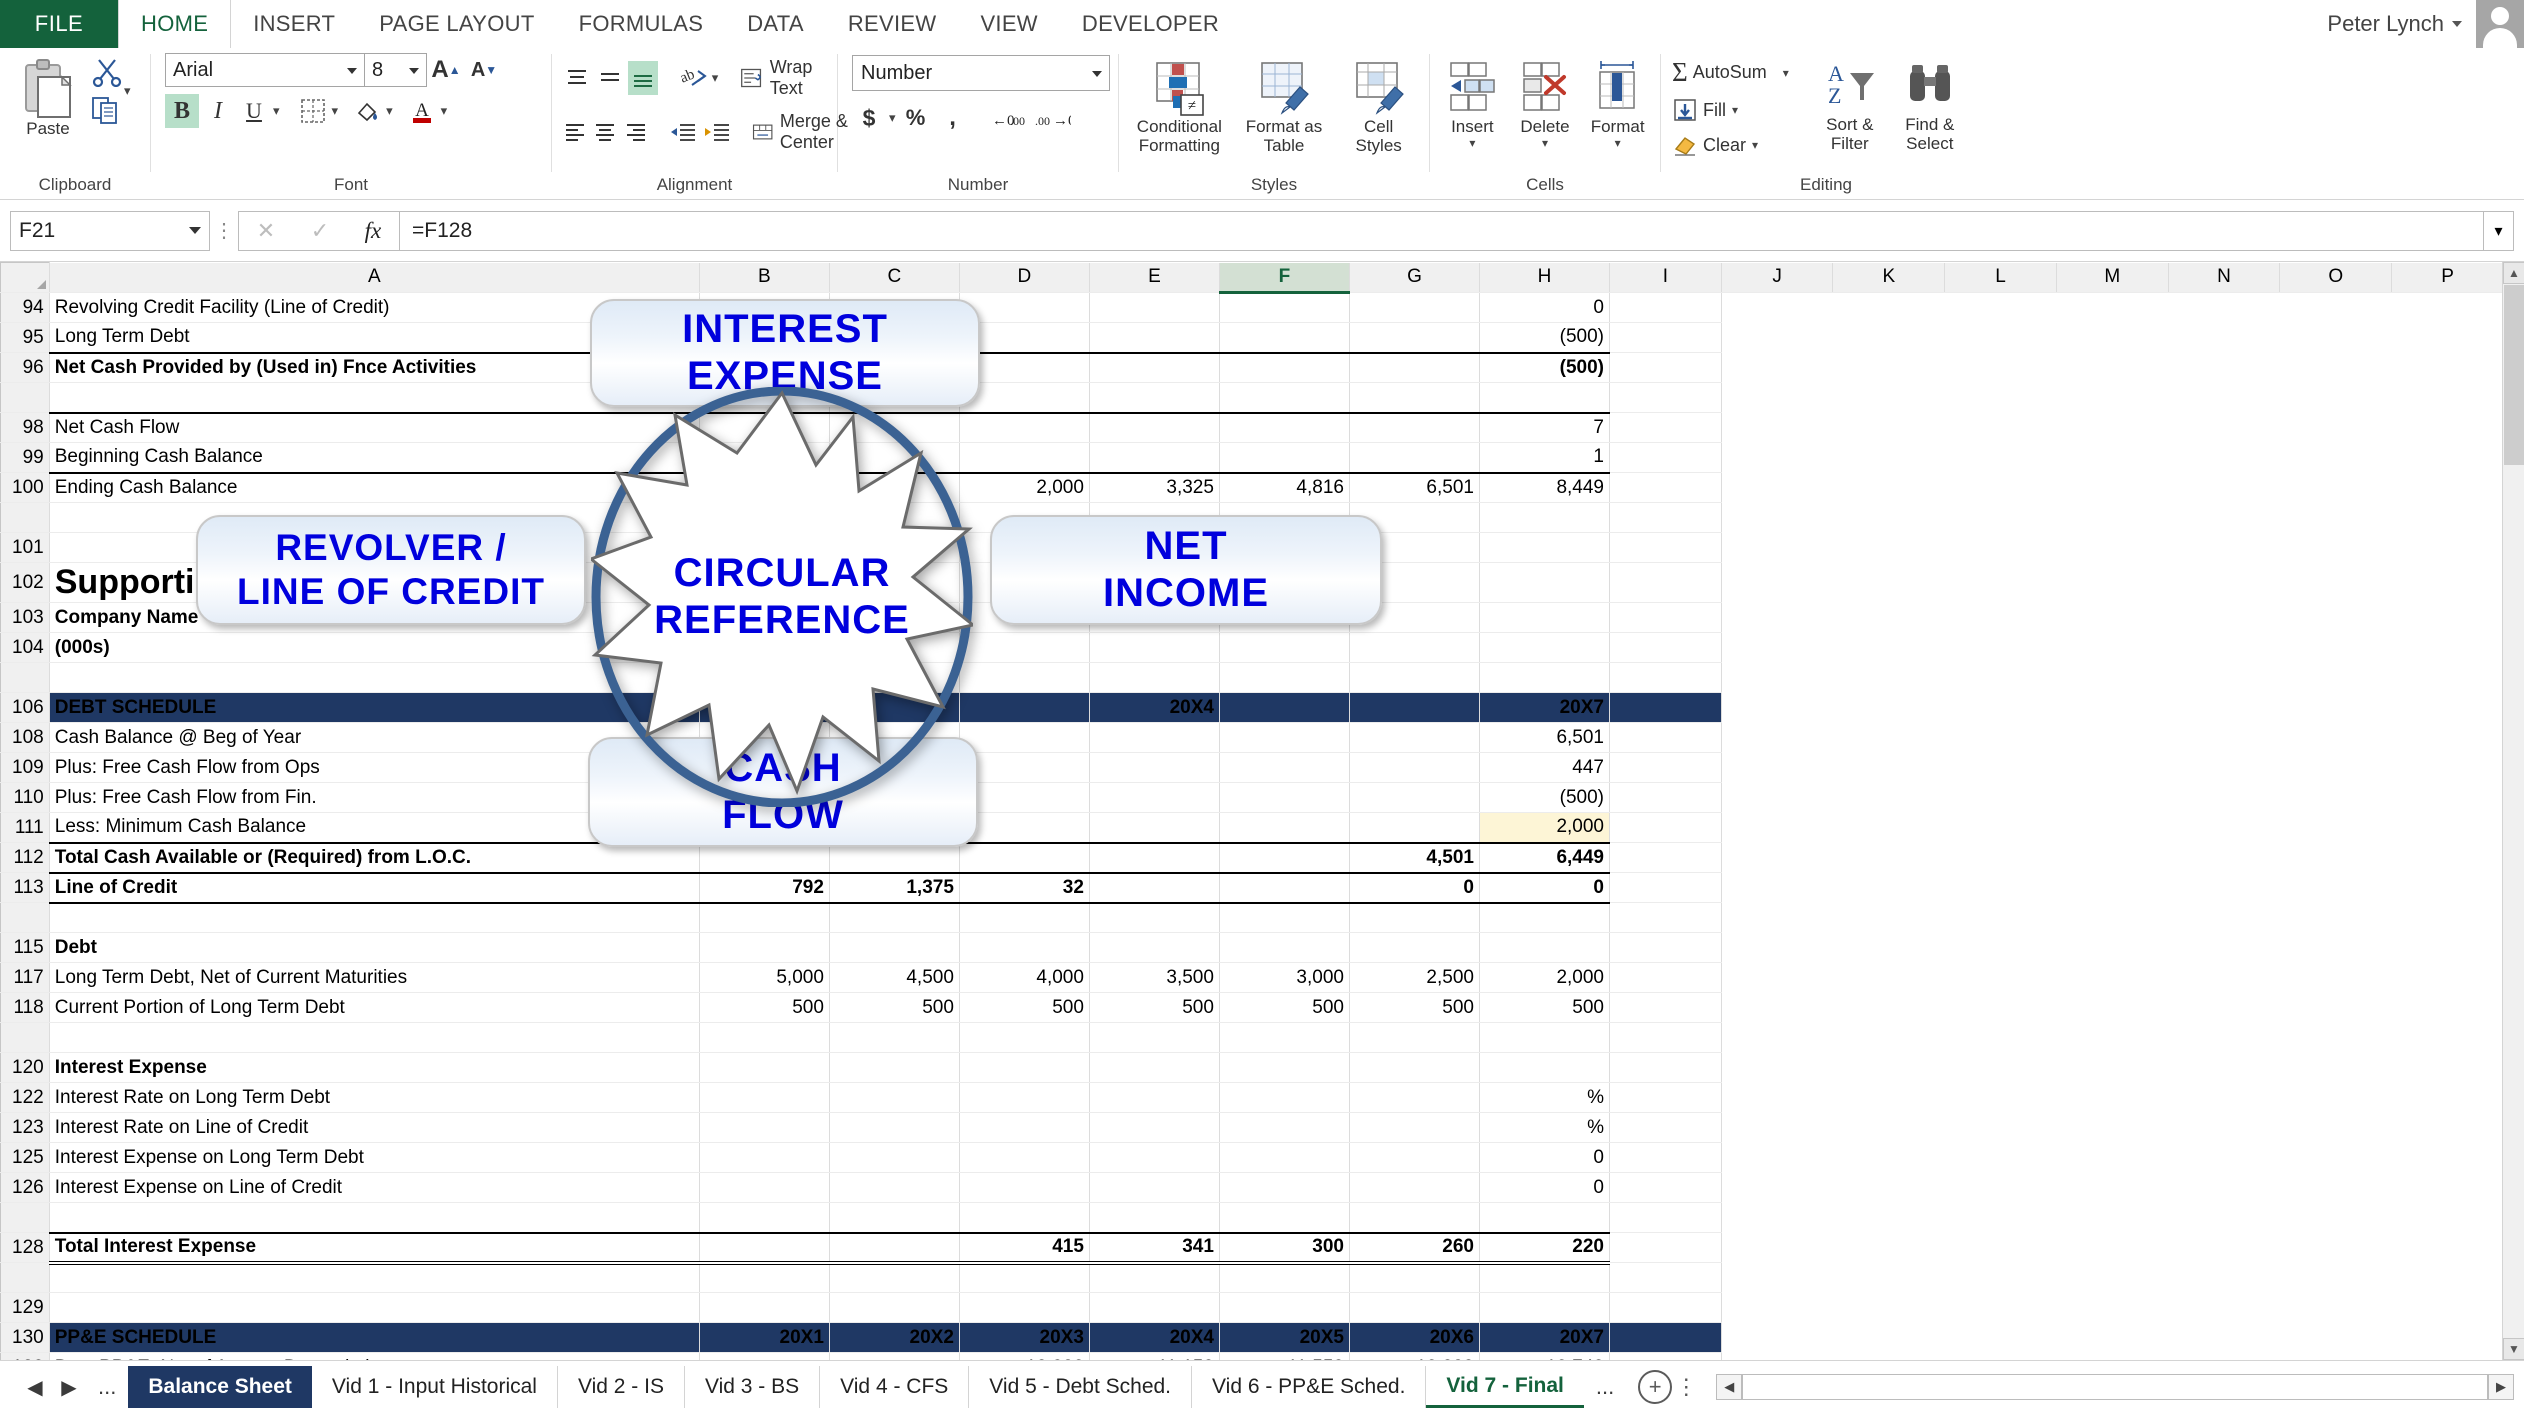 This screenshot has height=1413, width=2524. What do you see at coordinates (25, 797) in the screenshot?
I see `row-header: 110` at bounding box center [25, 797].